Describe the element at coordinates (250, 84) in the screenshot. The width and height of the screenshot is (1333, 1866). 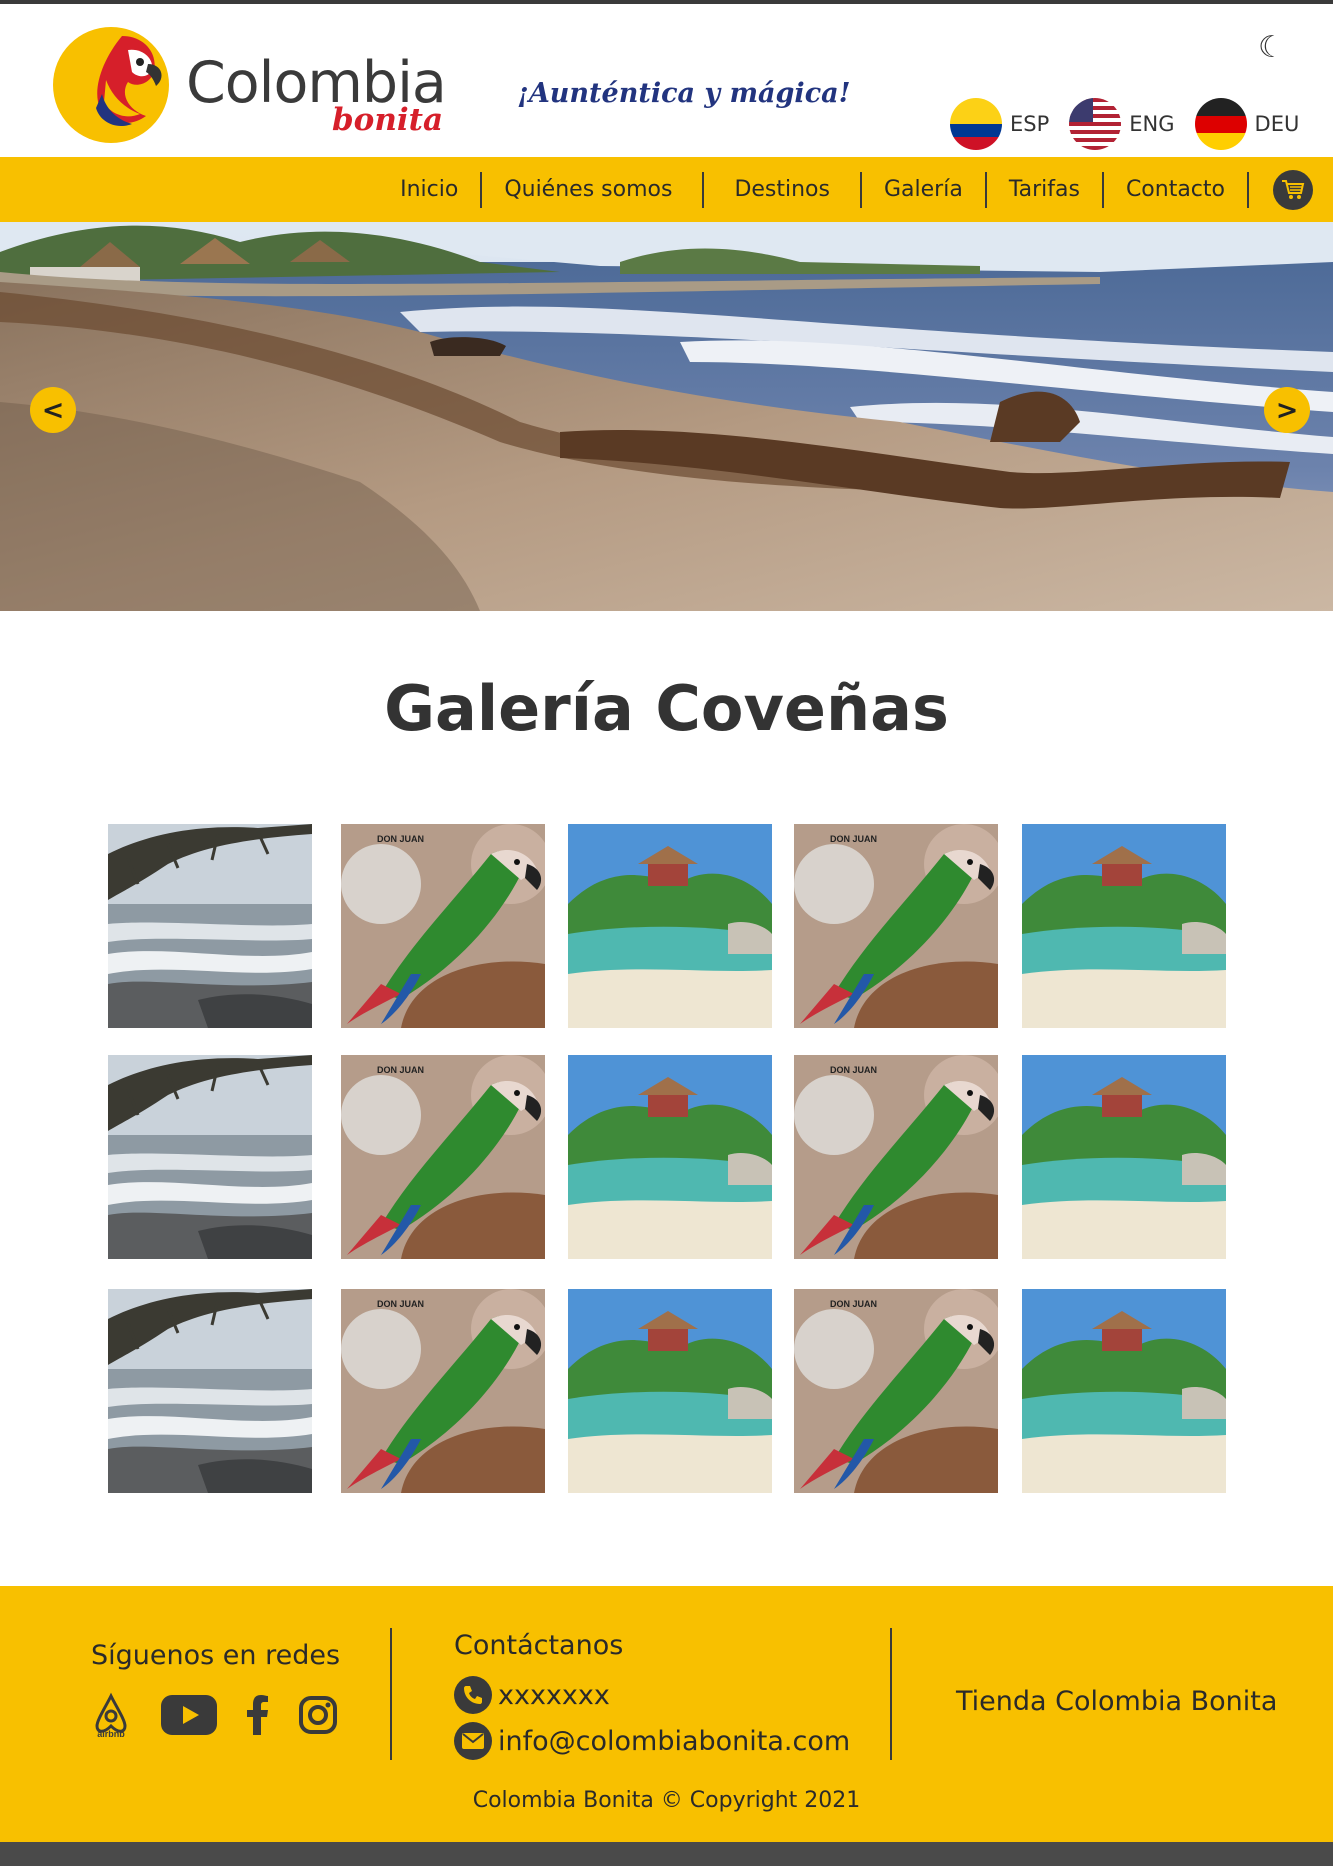
I see `site-logo: Colombia bonita` at that location.